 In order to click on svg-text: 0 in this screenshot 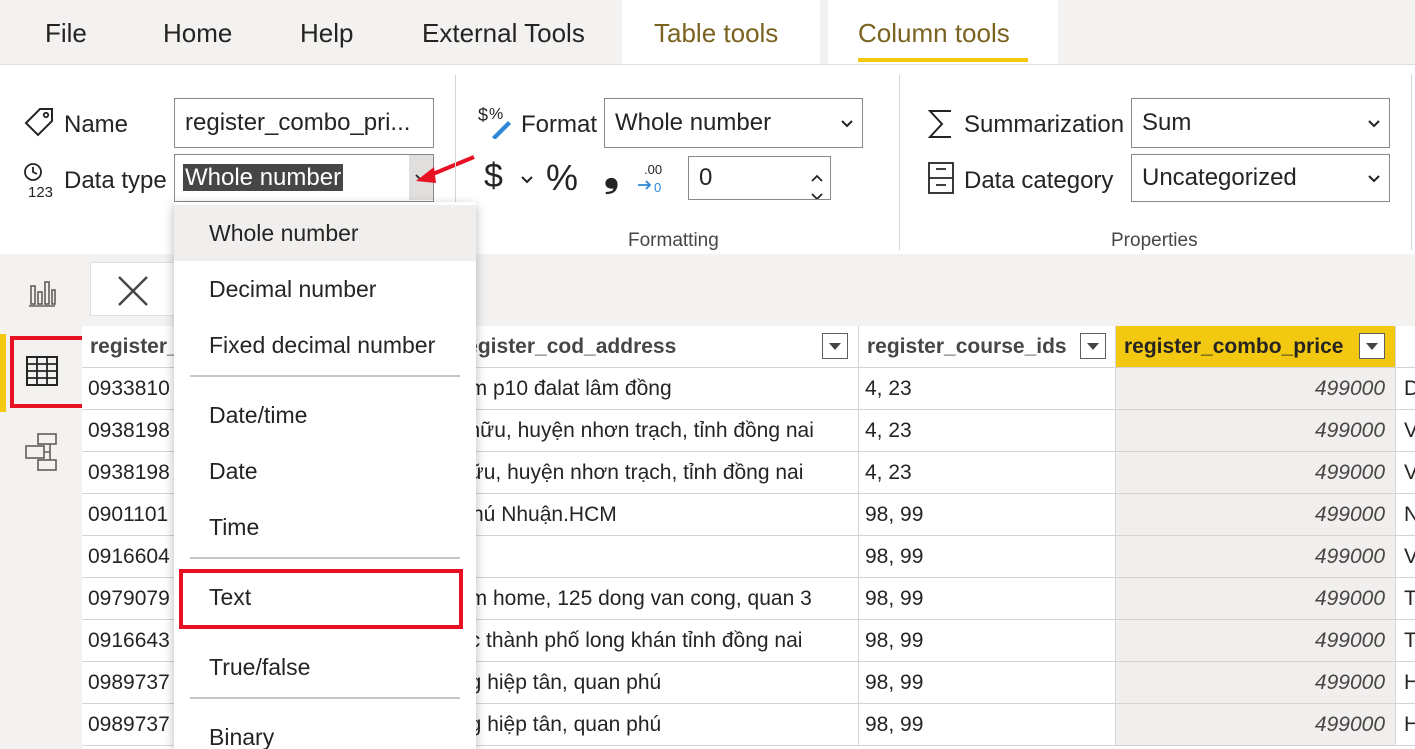, I will do `click(657, 187)`.